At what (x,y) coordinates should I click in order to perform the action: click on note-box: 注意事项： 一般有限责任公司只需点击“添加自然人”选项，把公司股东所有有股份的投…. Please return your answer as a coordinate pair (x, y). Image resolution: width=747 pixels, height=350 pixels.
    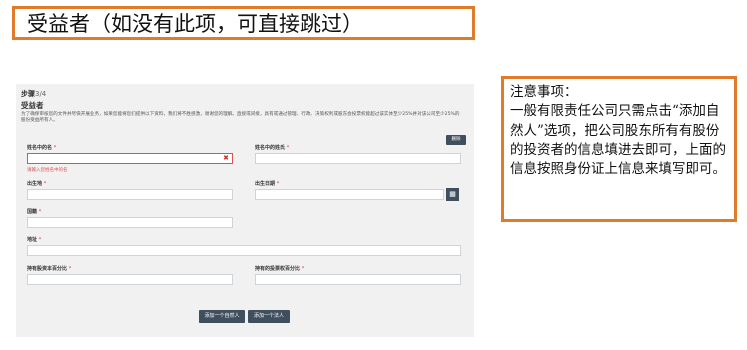
    Looking at the image, I should click on (619, 149).